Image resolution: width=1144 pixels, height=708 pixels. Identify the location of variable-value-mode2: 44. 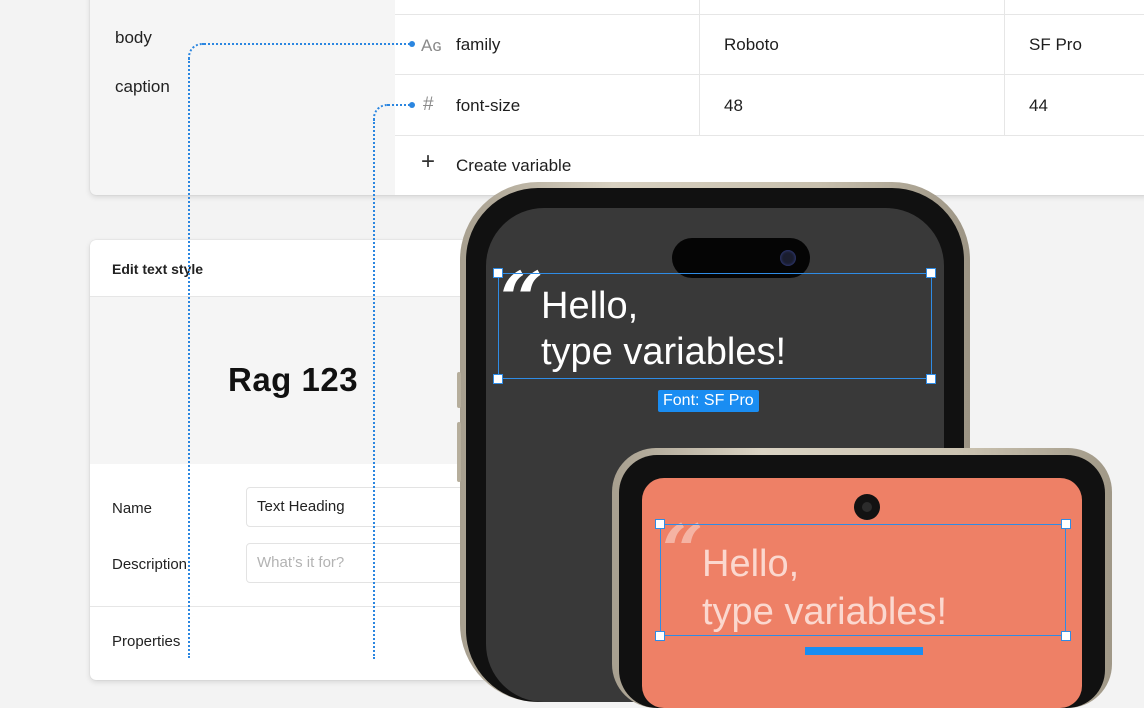
(1038, 106).